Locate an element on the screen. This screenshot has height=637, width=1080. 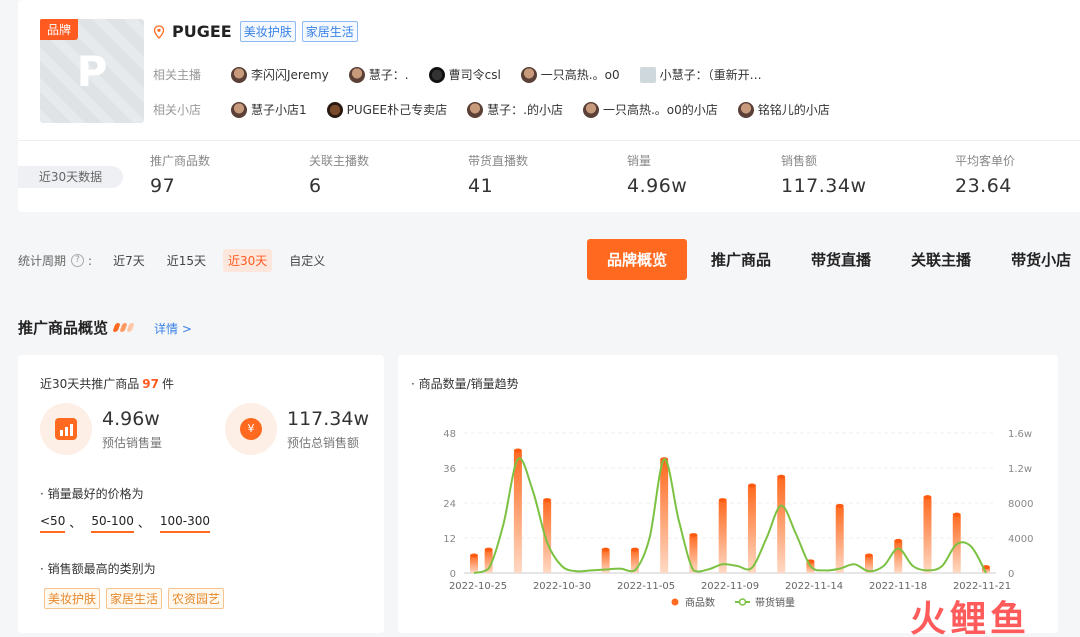
related-shop: PUGEE朴己专卖店 is located at coordinates (386, 109).